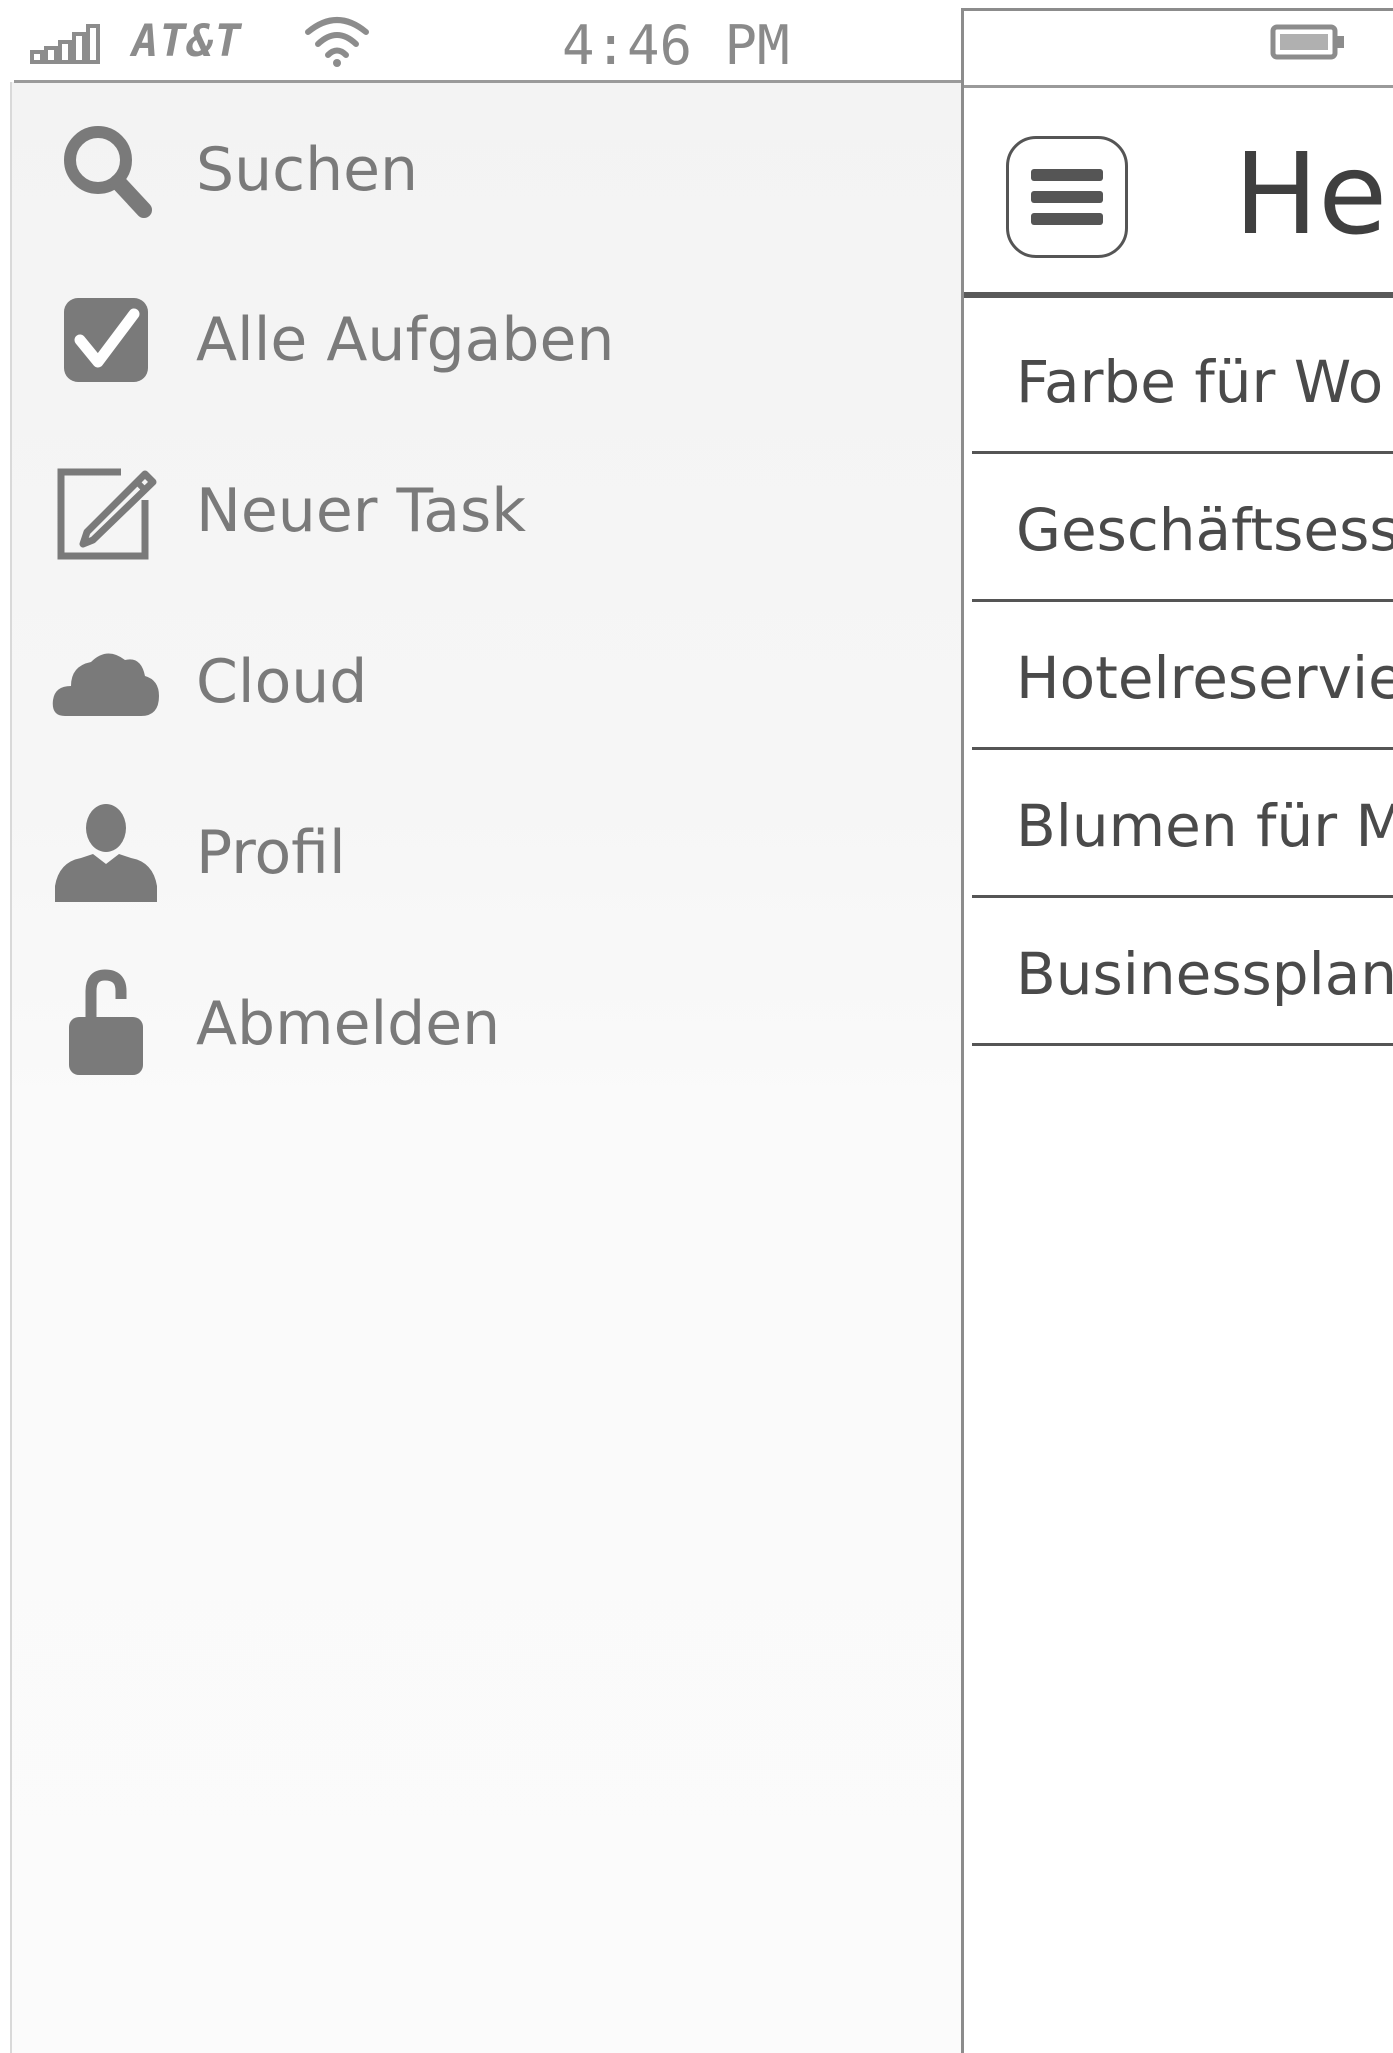 Image resolution: width=1393 pixels, height=2053 pixels. I want to click on status-time: 4:46 PM, so click(676, 45).